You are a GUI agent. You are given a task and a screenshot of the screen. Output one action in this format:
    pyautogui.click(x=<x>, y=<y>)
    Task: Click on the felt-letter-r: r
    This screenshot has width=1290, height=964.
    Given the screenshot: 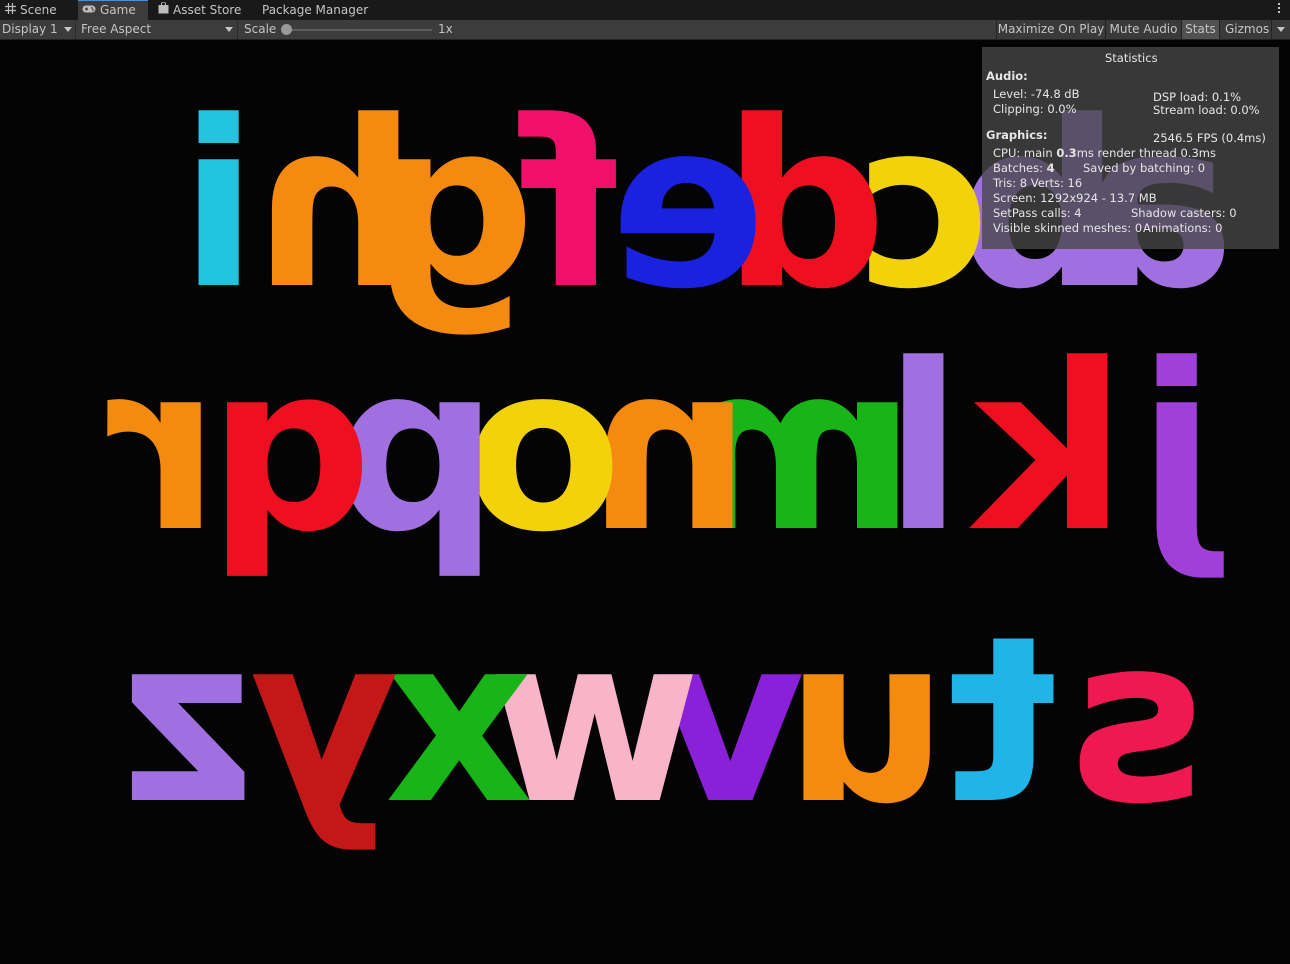 What is the action you would take?
    pyautogui.click(x=163, y=449)
    